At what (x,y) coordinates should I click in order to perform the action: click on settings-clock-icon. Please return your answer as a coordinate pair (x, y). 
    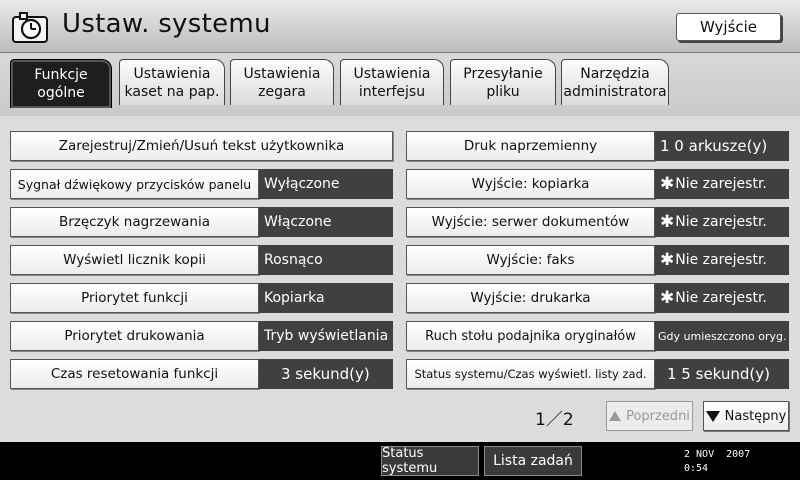
    Looking at the image, I should click on (30, 27).